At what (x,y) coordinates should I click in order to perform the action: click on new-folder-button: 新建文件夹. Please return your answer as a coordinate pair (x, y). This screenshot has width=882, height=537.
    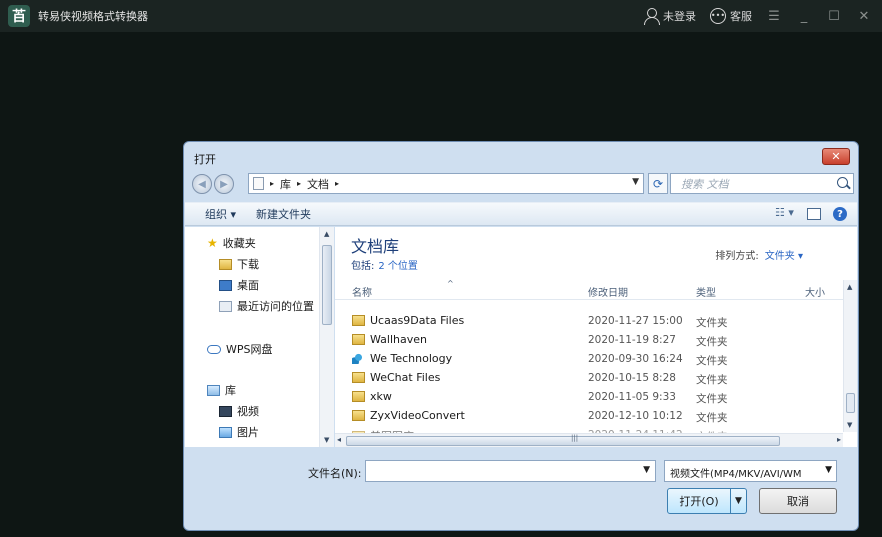
    Looking at the image, I should click on (283, 214).